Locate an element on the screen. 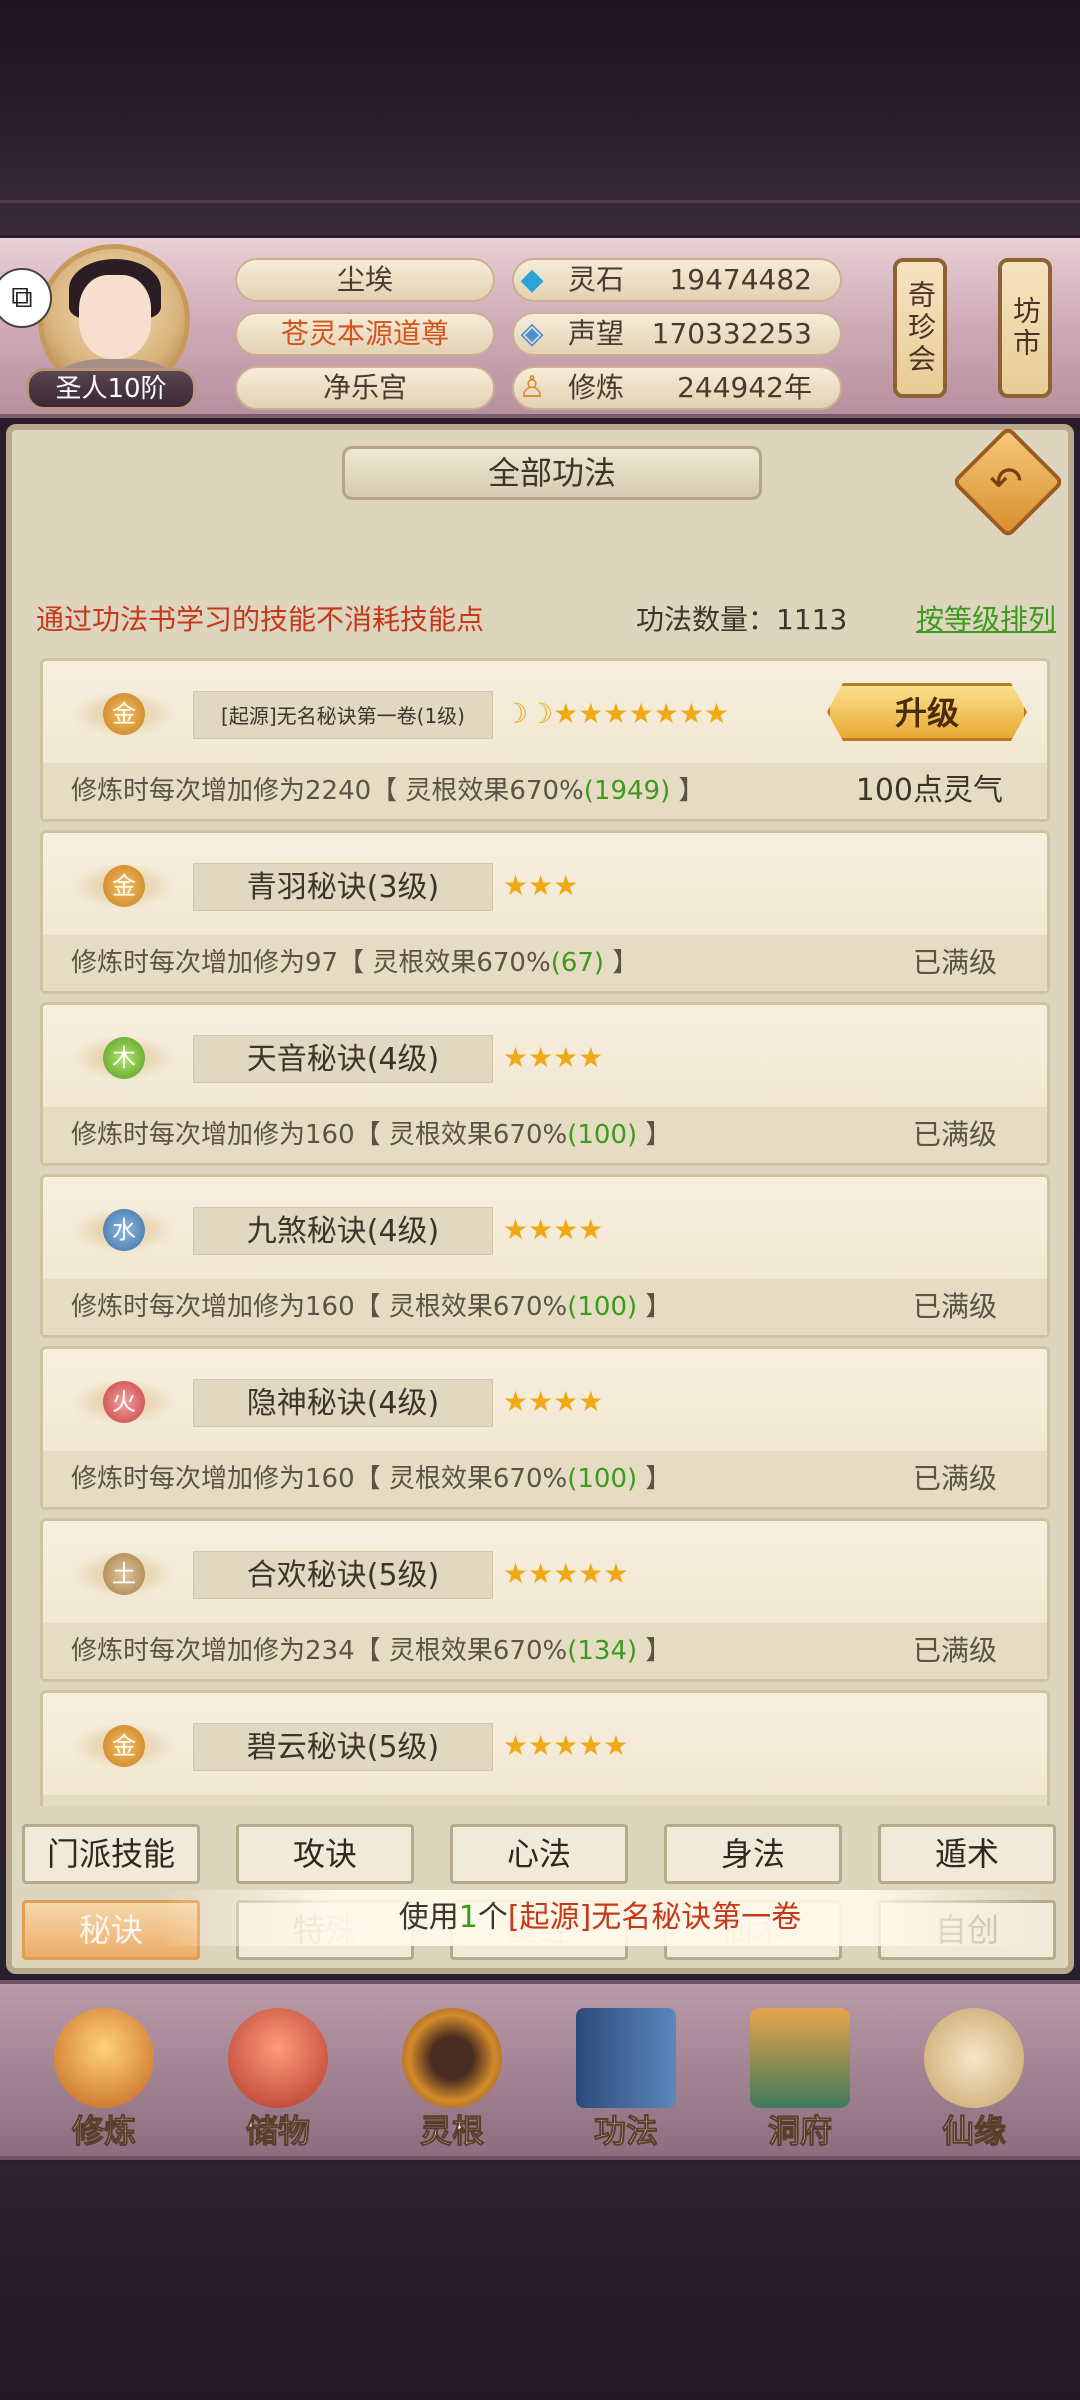  nav-cultivate: 修炼 is located at coordinates (104, 2074).